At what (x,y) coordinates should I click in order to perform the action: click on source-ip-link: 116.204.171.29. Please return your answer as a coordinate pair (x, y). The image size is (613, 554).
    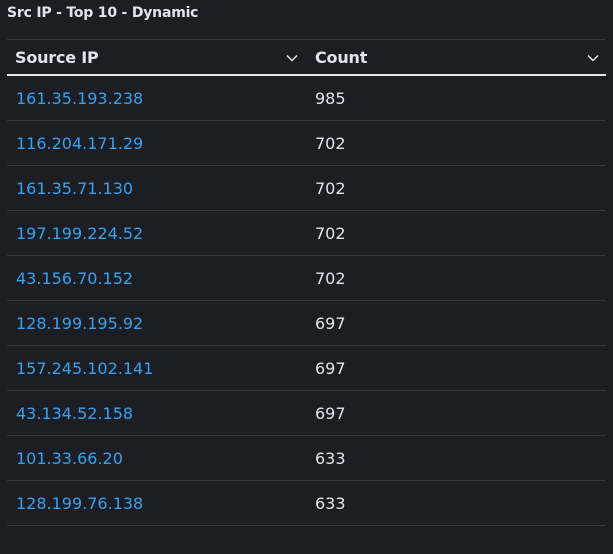
    Looking at the image, I should click on (79, 143).